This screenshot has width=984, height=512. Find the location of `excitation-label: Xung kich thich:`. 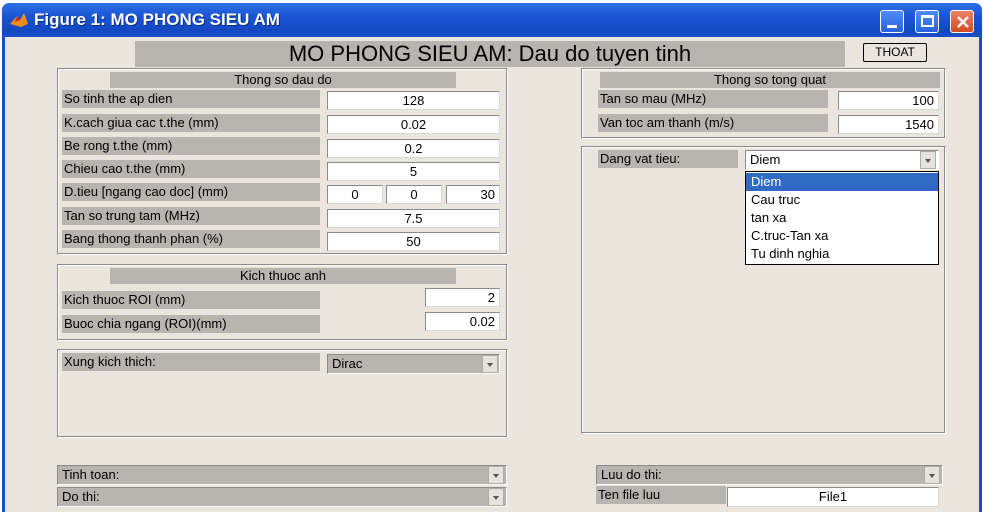

excitation-label: Xung kich thich: is located at coordinates (191, 362).